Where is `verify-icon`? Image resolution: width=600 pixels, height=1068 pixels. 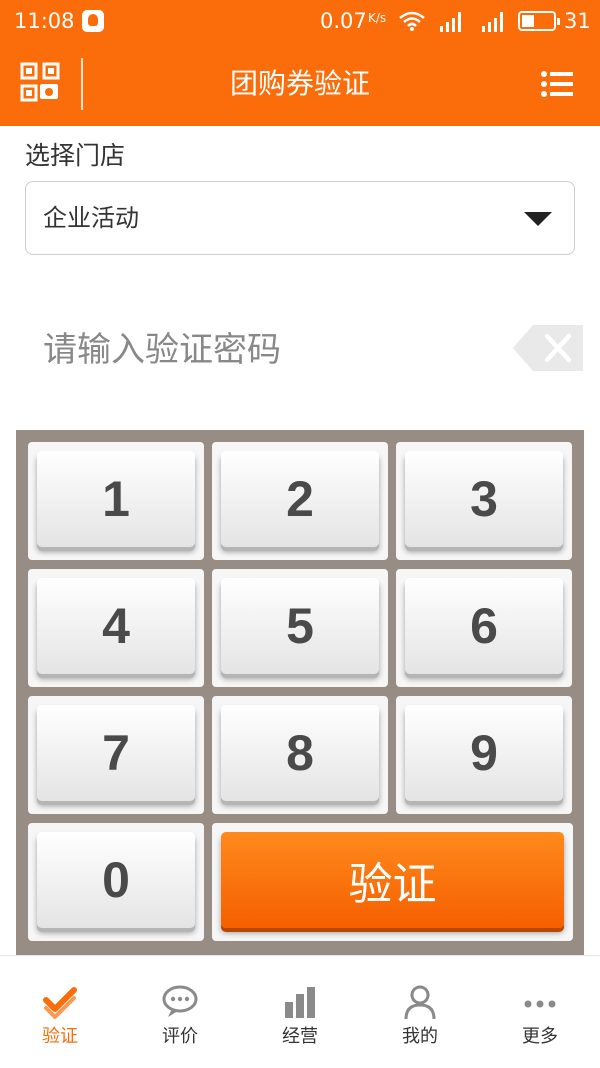 verify-icon is located at coordinates (60, 1003).